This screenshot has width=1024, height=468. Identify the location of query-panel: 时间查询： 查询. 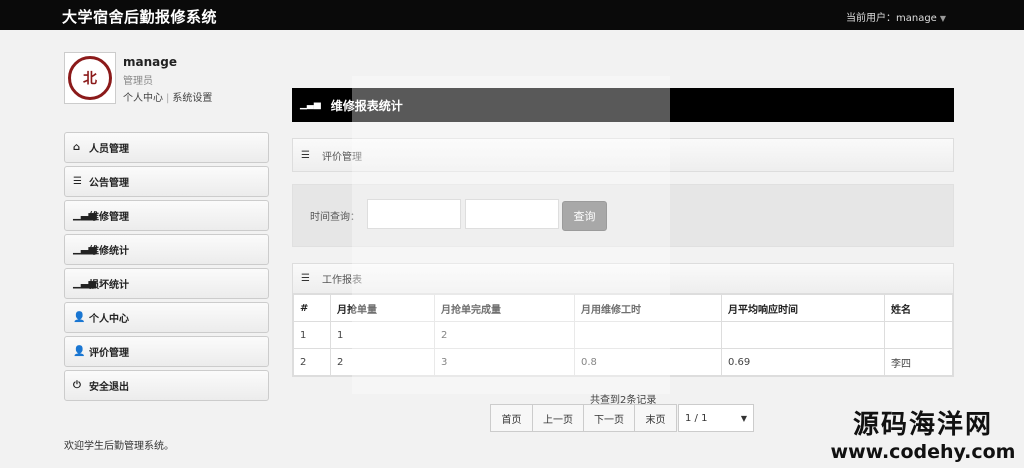
(623, 215).